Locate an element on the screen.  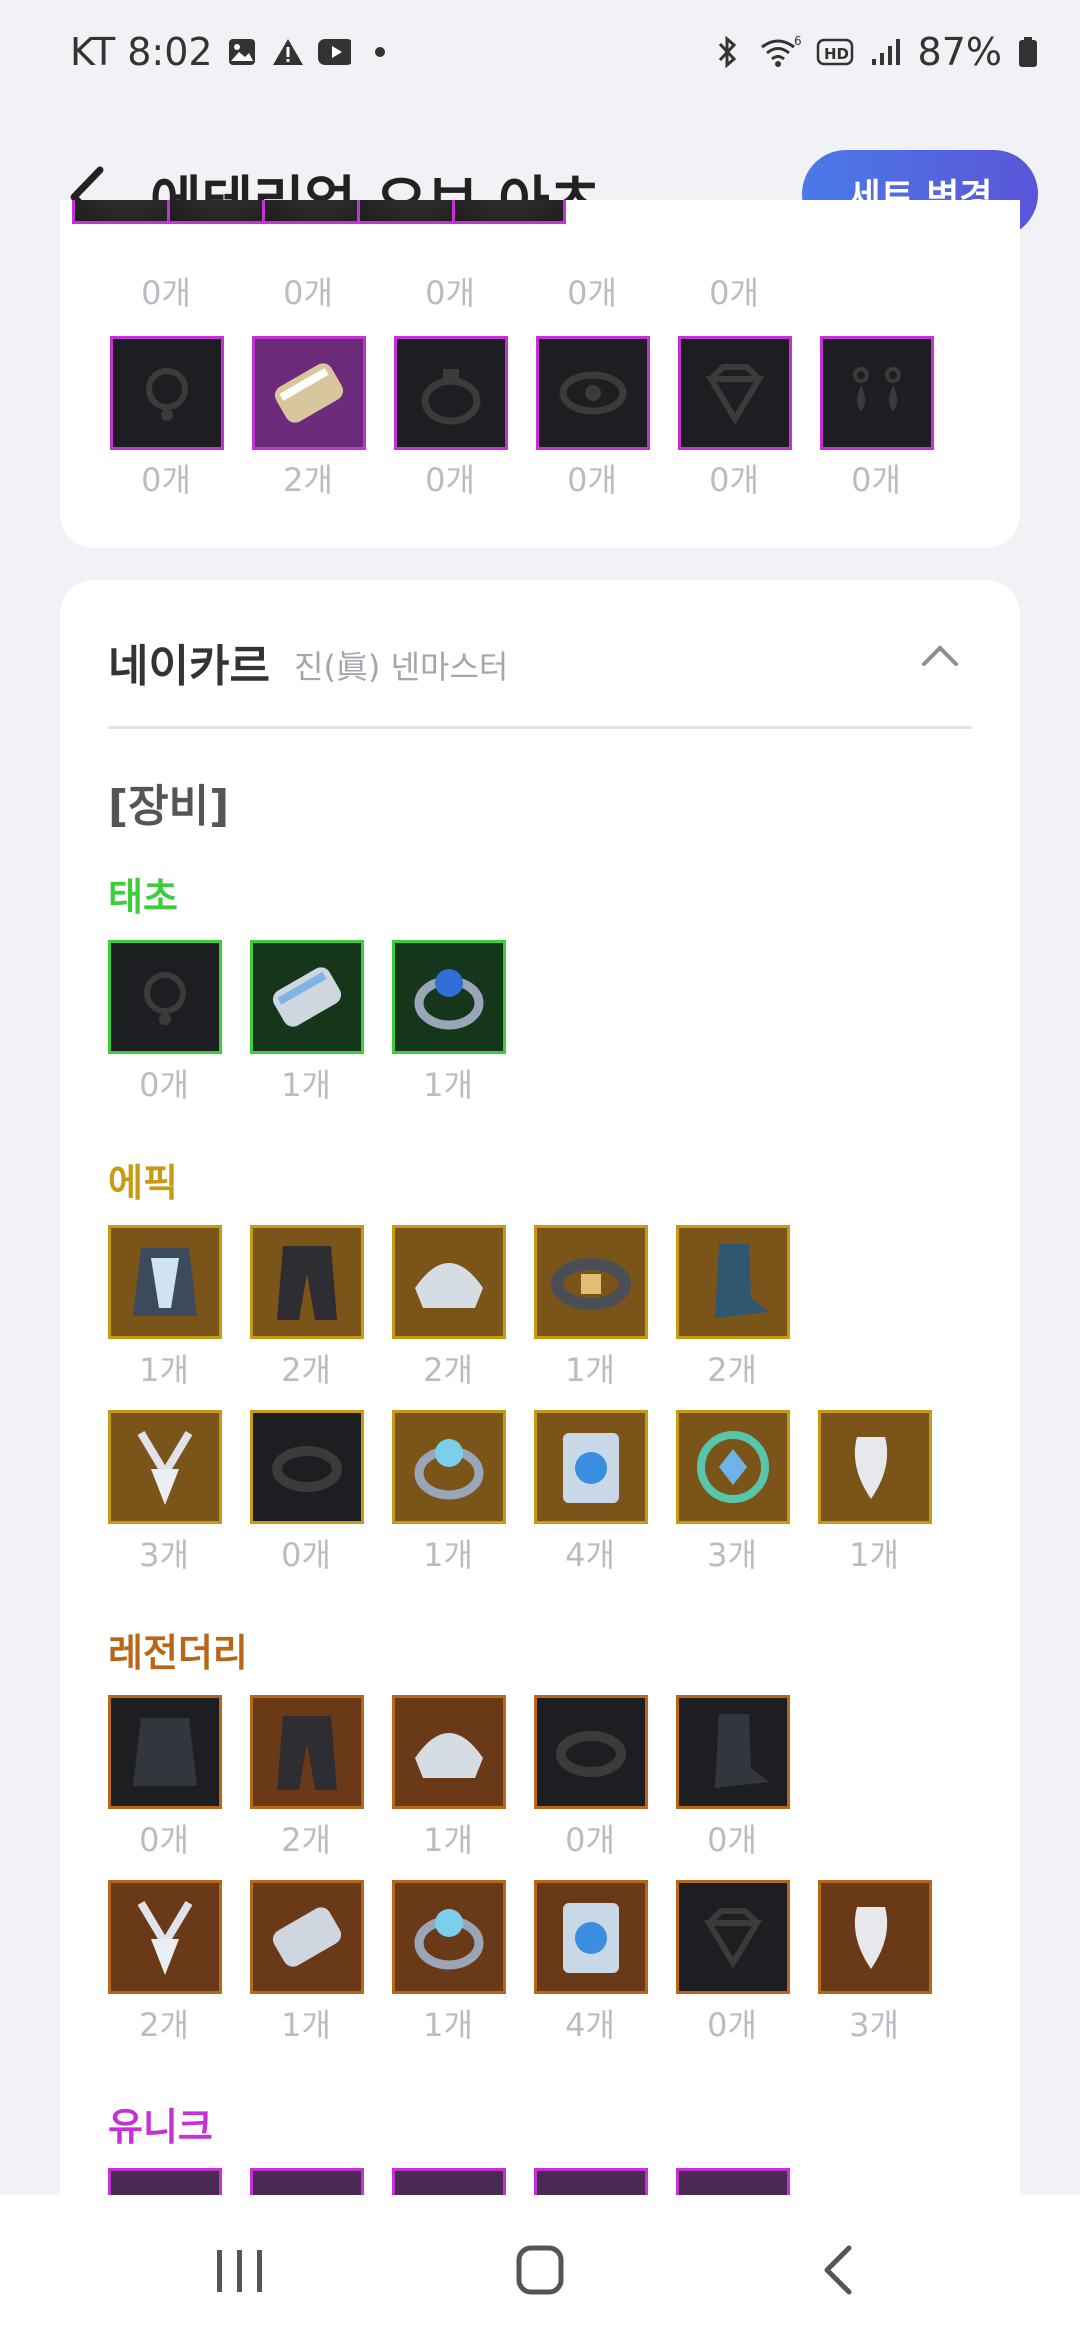
coat-slot-icon is located at coordinates (165, 1752).